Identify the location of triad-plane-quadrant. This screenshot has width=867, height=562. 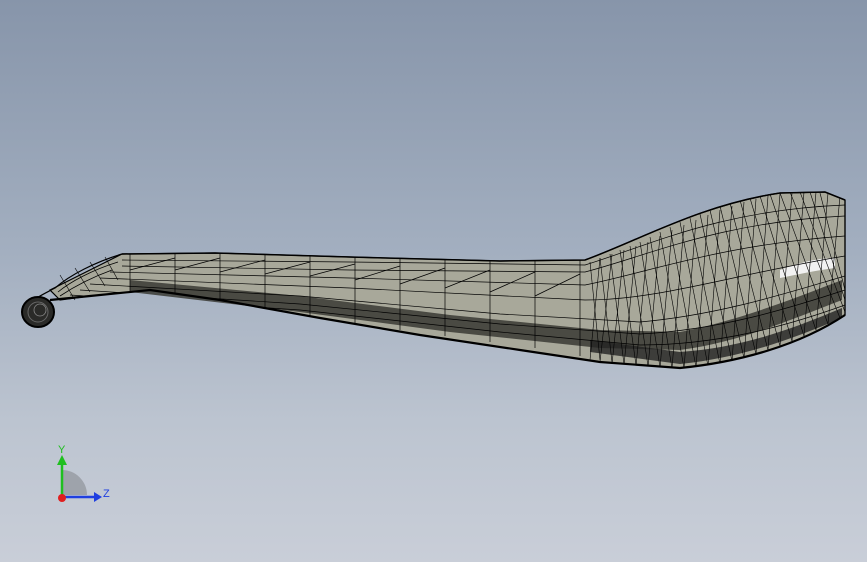
(74, 482).